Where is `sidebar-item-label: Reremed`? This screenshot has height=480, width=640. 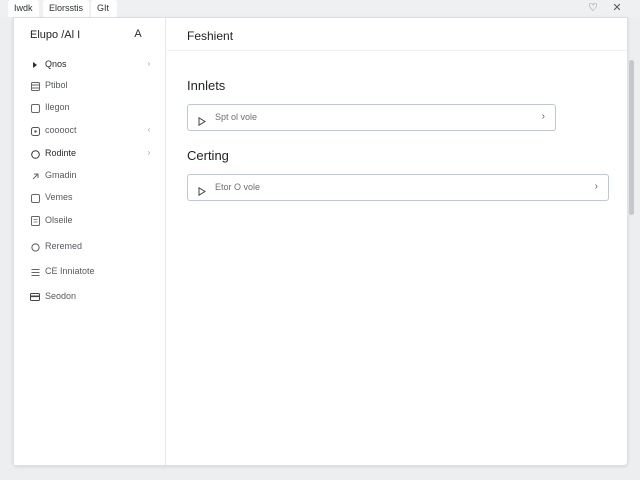 sidebar-item-label: Reremed is located at coordinates (64, 246).